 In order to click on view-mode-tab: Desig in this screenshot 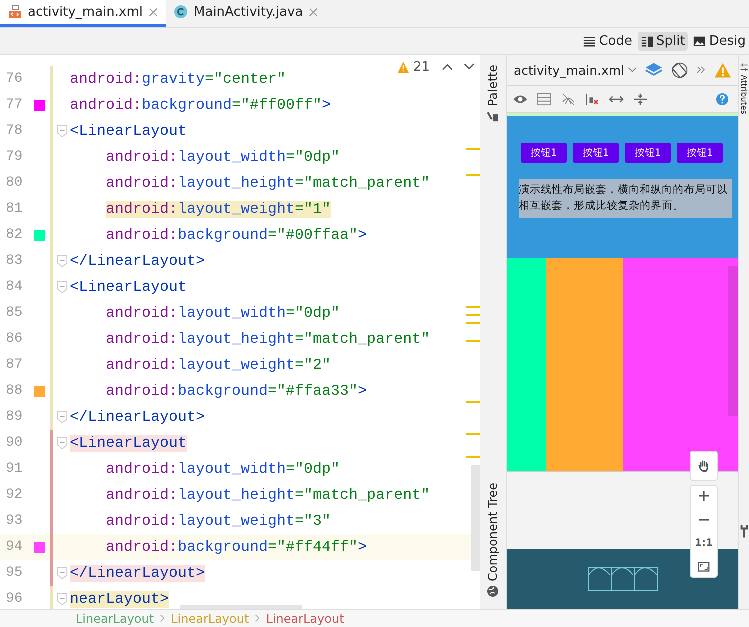, I will do `click(719, 41)`.